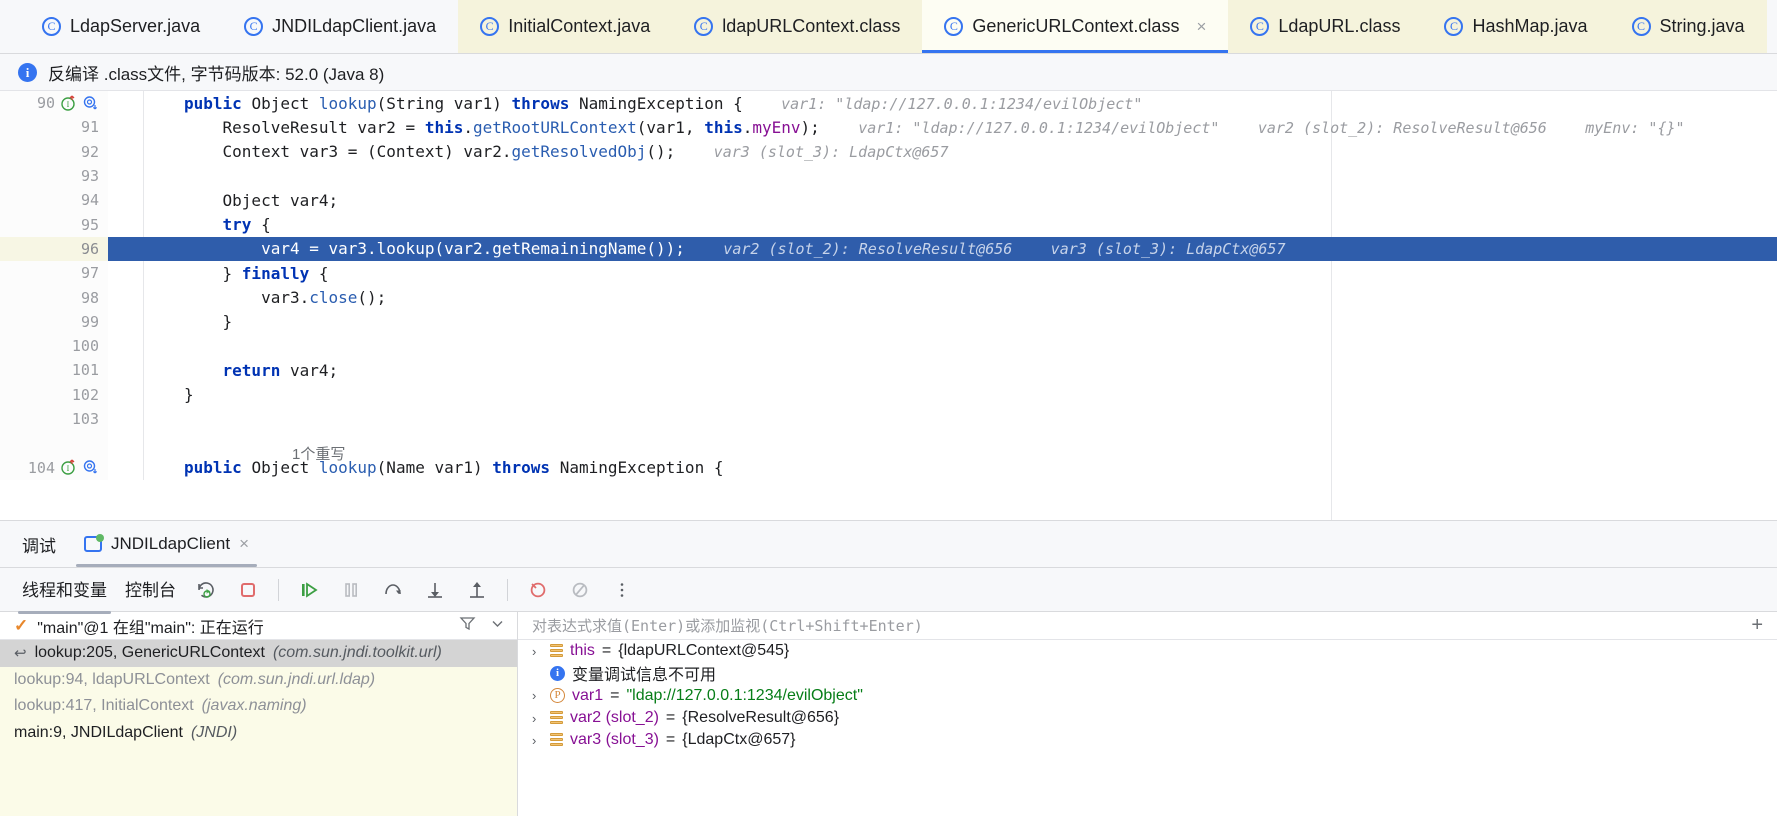  Describe the element at coordinates (166, 544) in the screenshot. I see `debug-session-tab: JNDILdapClient ×` at that location.